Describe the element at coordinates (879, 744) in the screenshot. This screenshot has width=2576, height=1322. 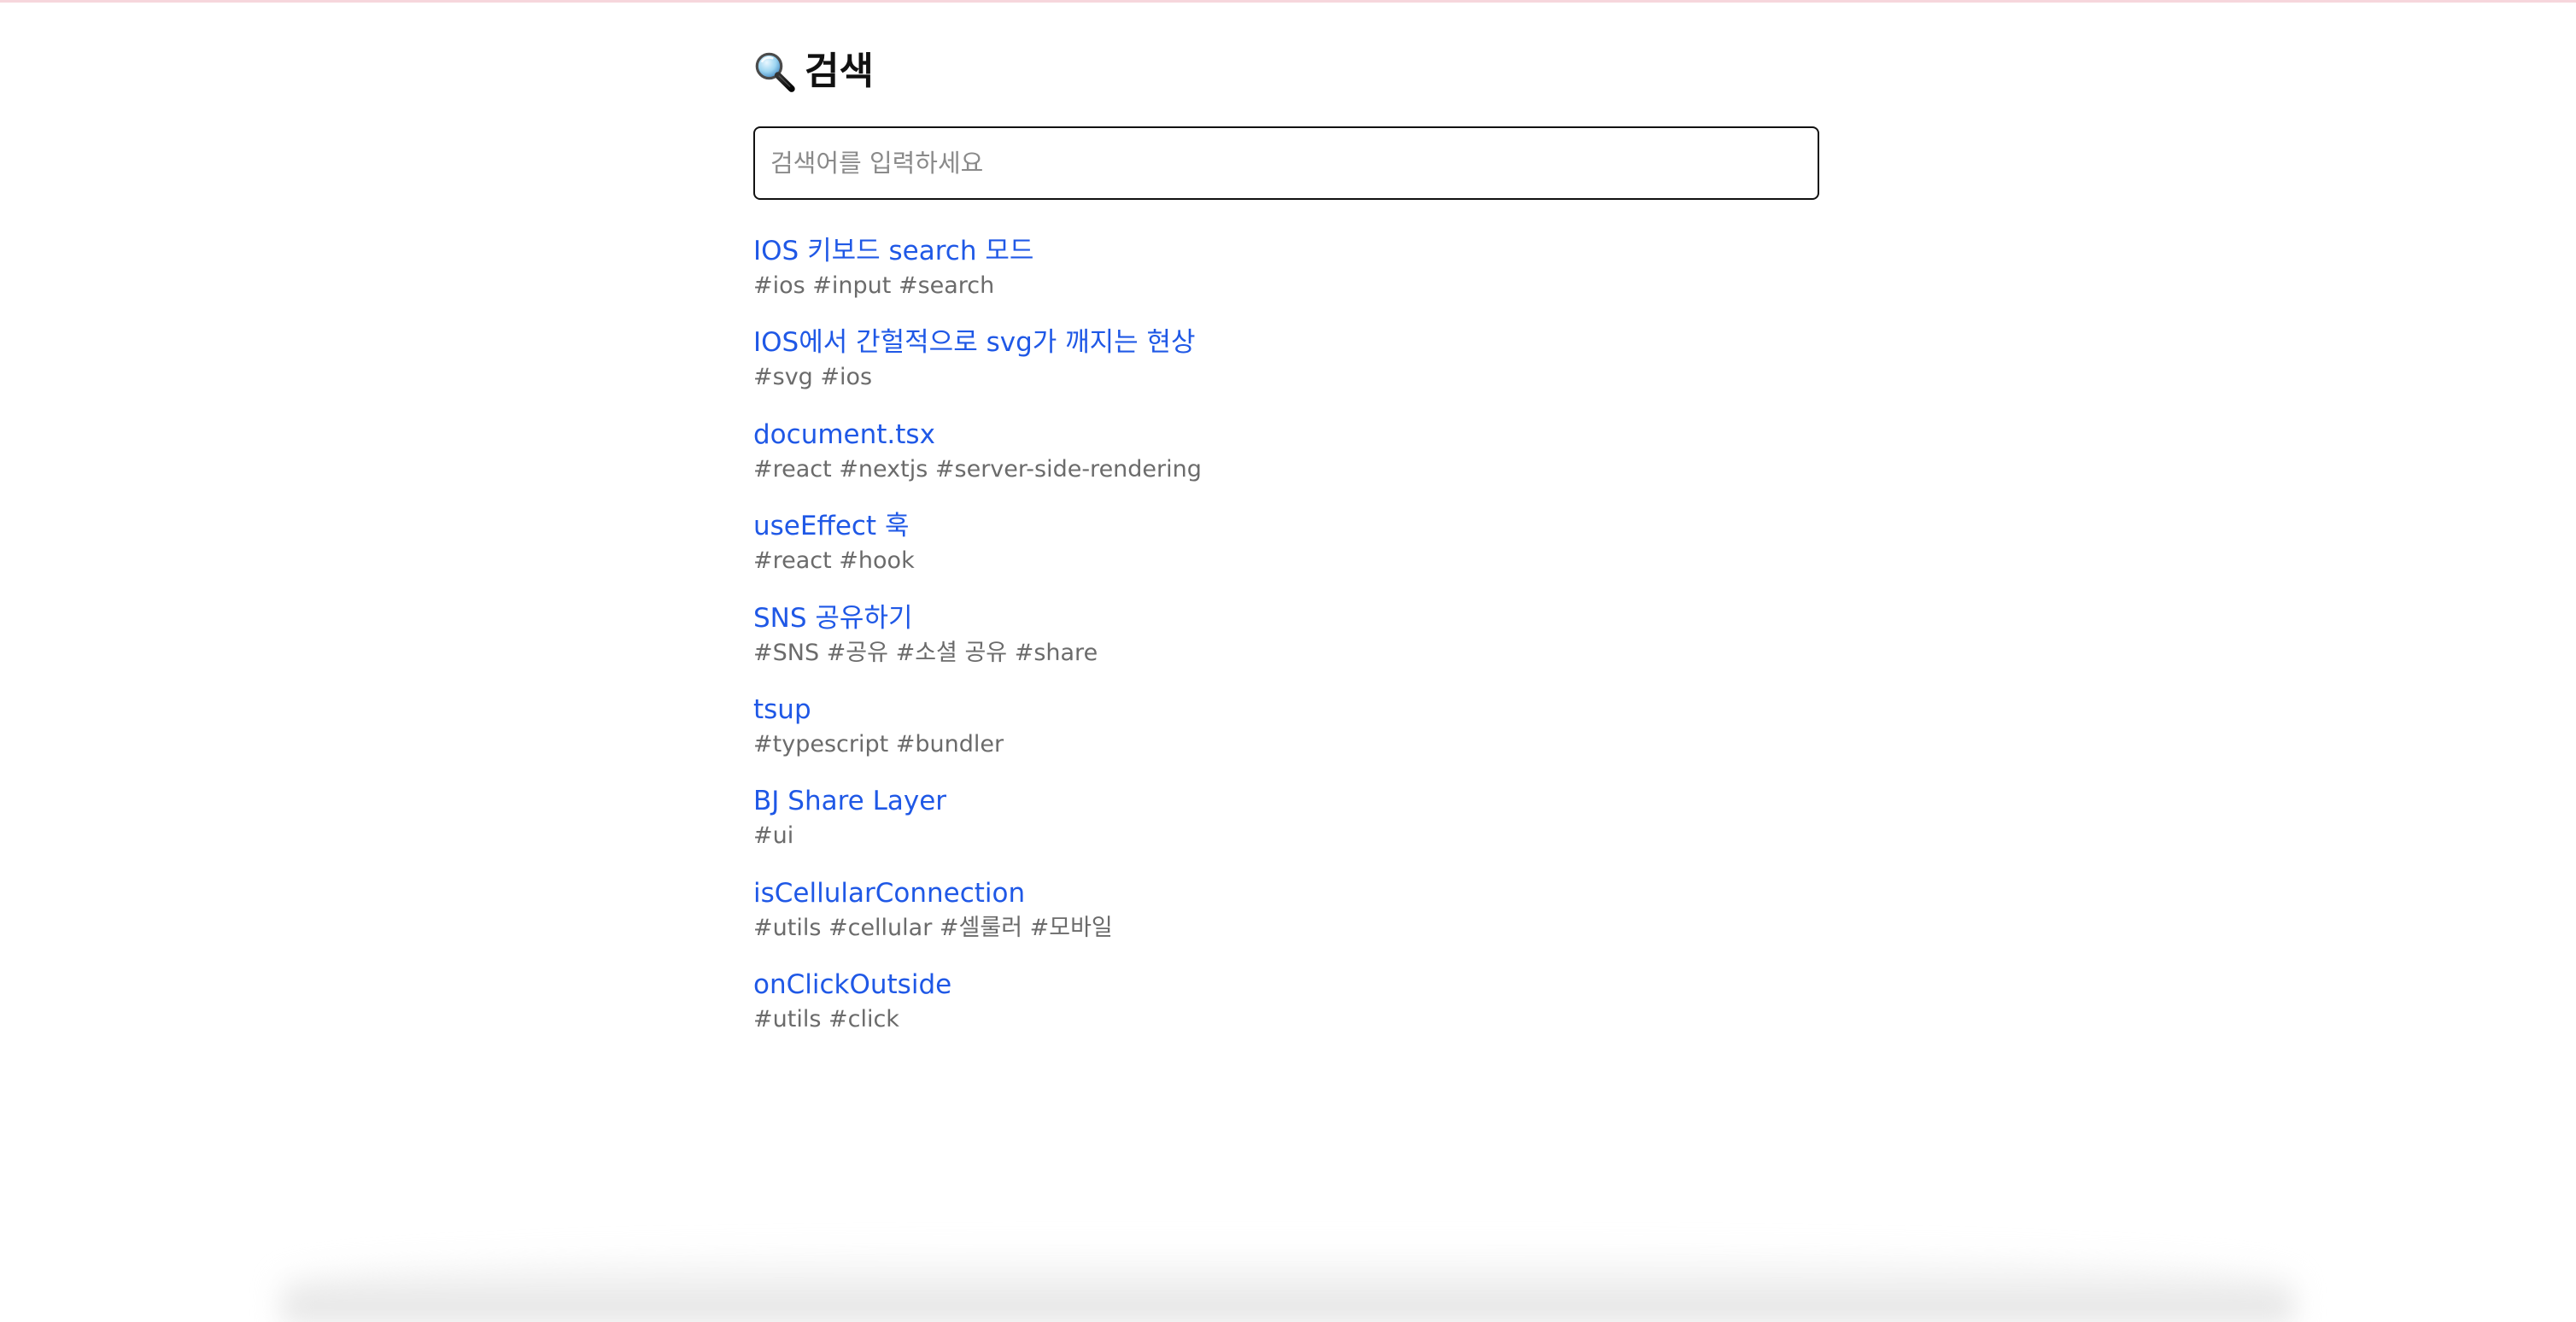
I see `search-result-tags: #typescript #bundler` at that location.